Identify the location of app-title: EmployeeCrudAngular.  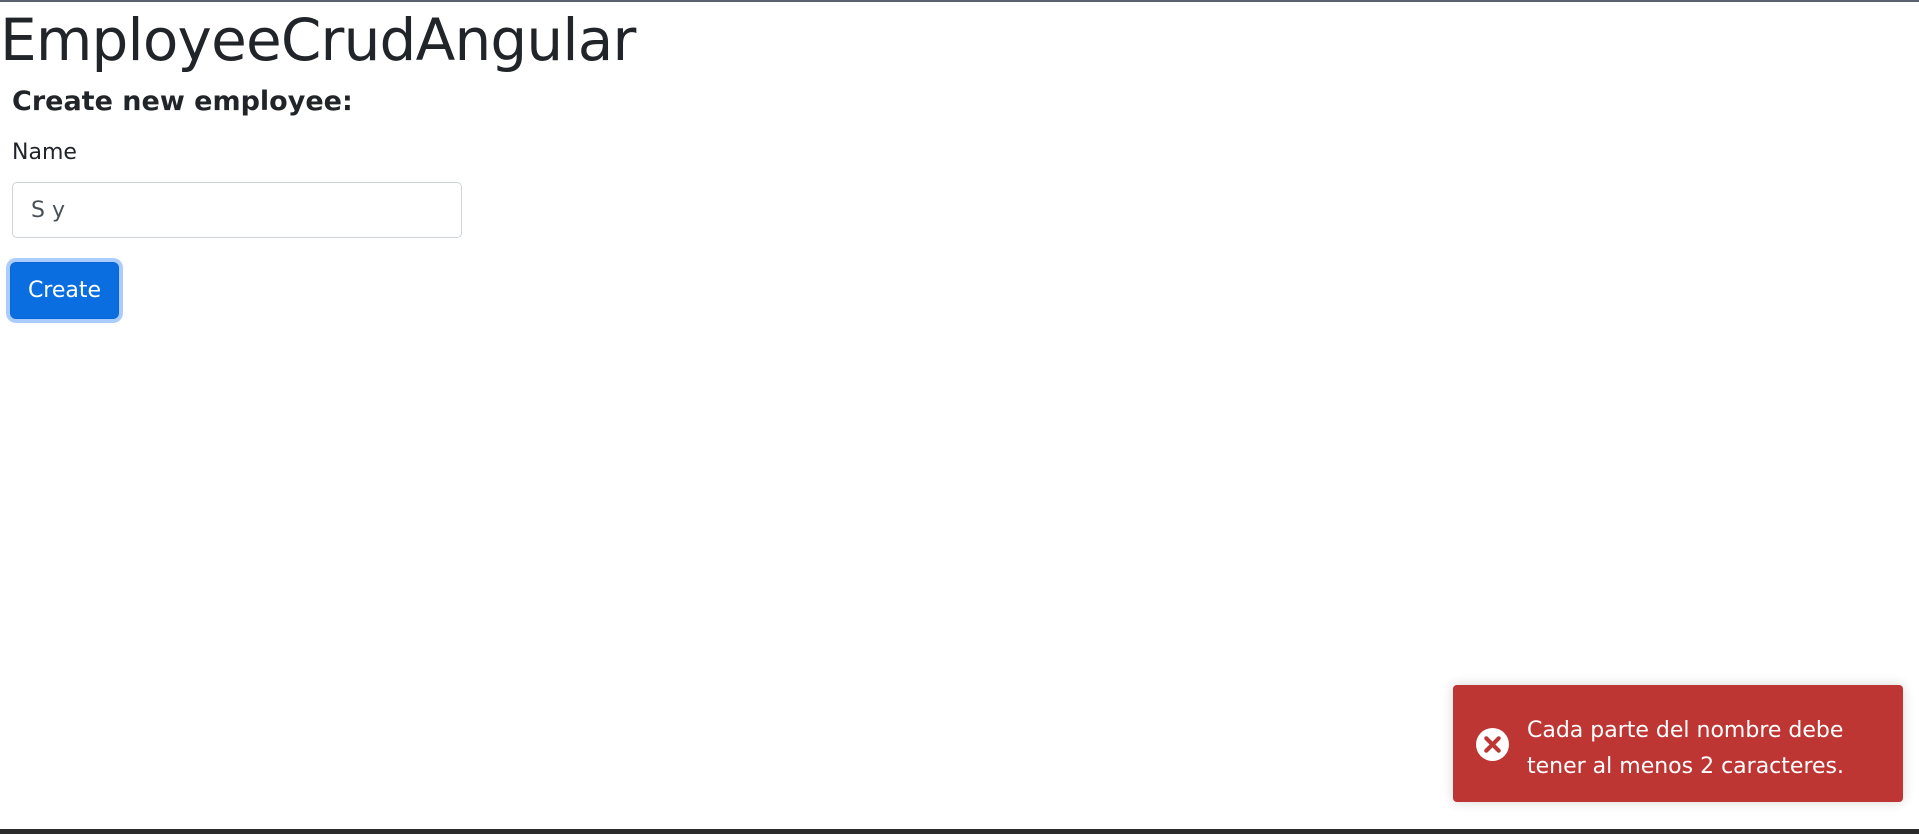
(318, 40).